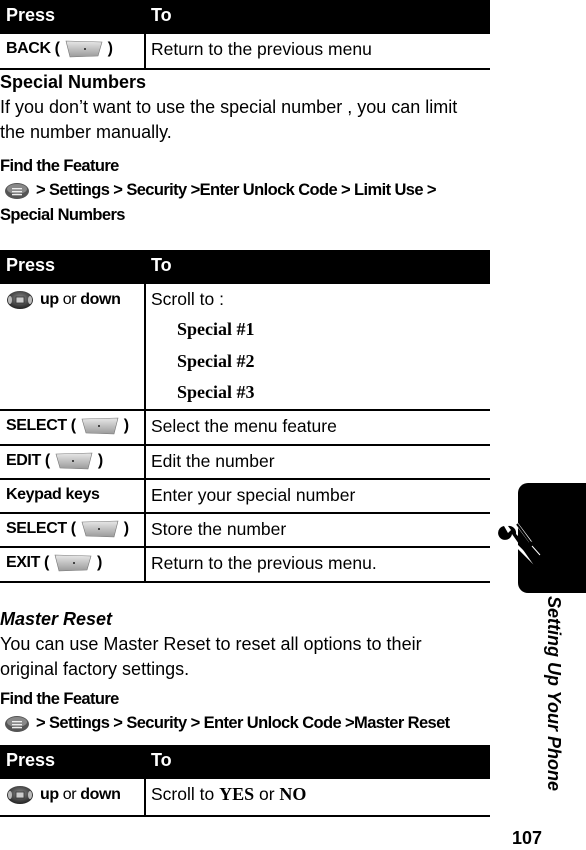 Image resolution: width=586 pixels, height=850 pixels. Describe the element at coordinates (28, 460) in the screenshot. I see `key-label: EDIT (` at that location.